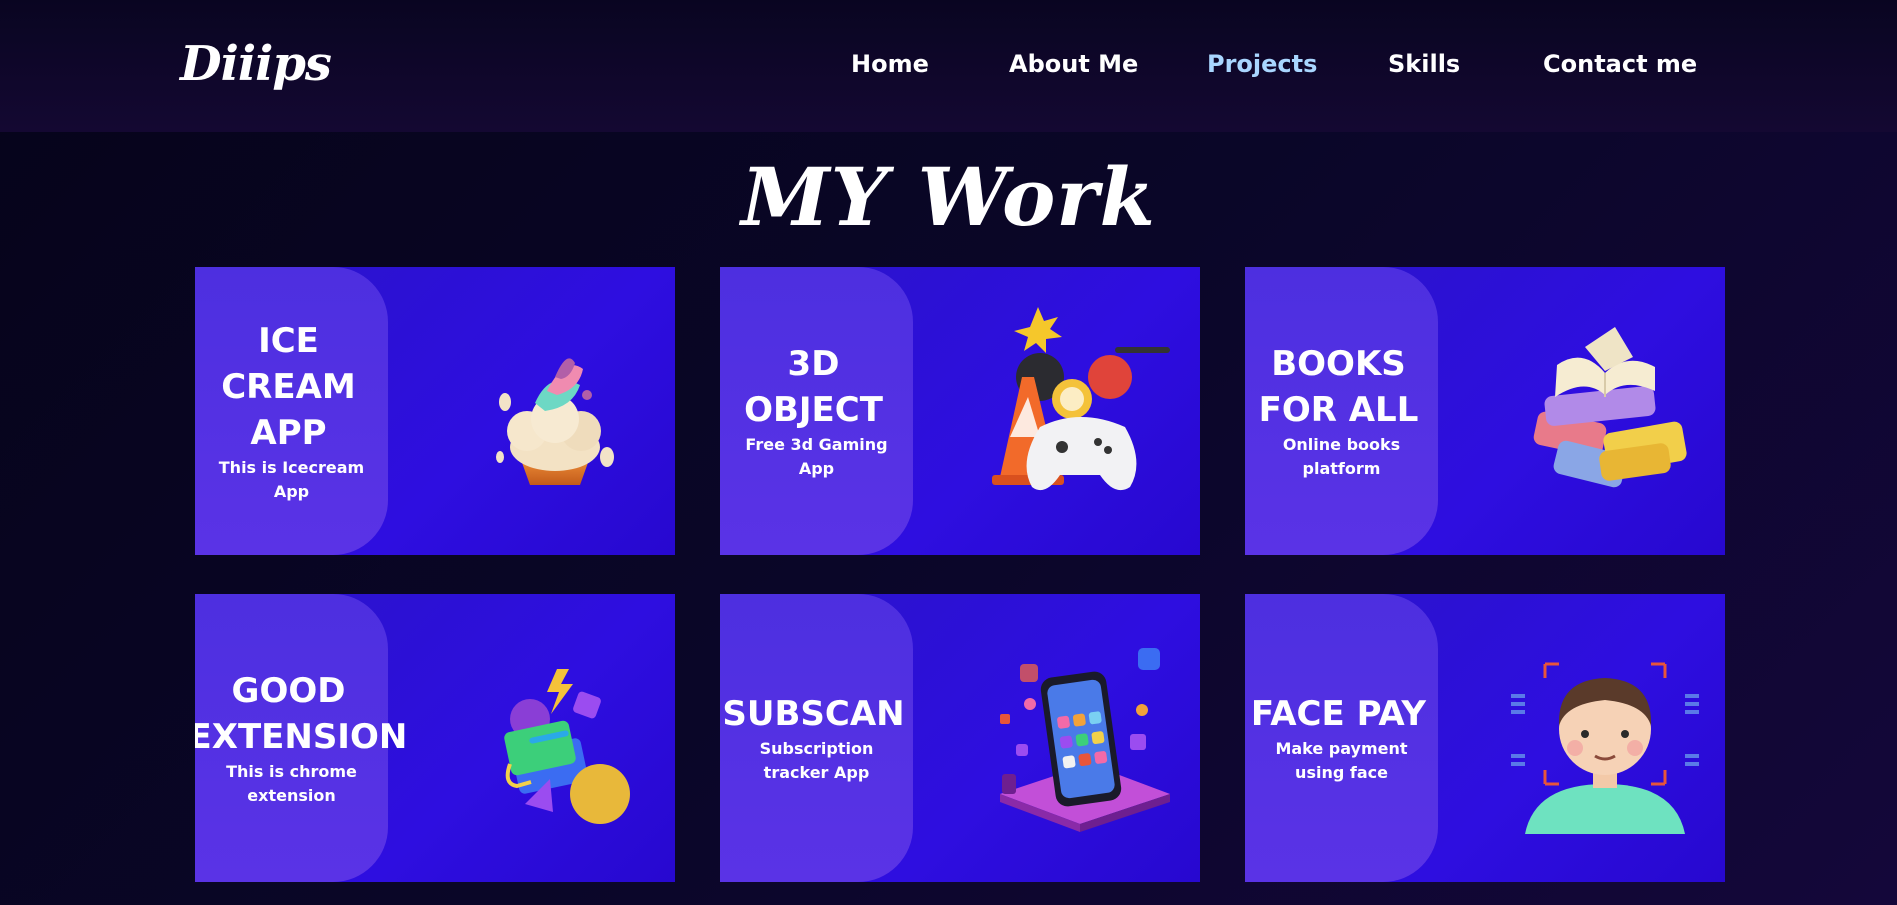 The width and height of the screenshot is (1897, 905). What do you see at coordinates (1338, 714) in the screenshot?
I see `card-title: FACE PAY` at bounding box center [1338, 714].